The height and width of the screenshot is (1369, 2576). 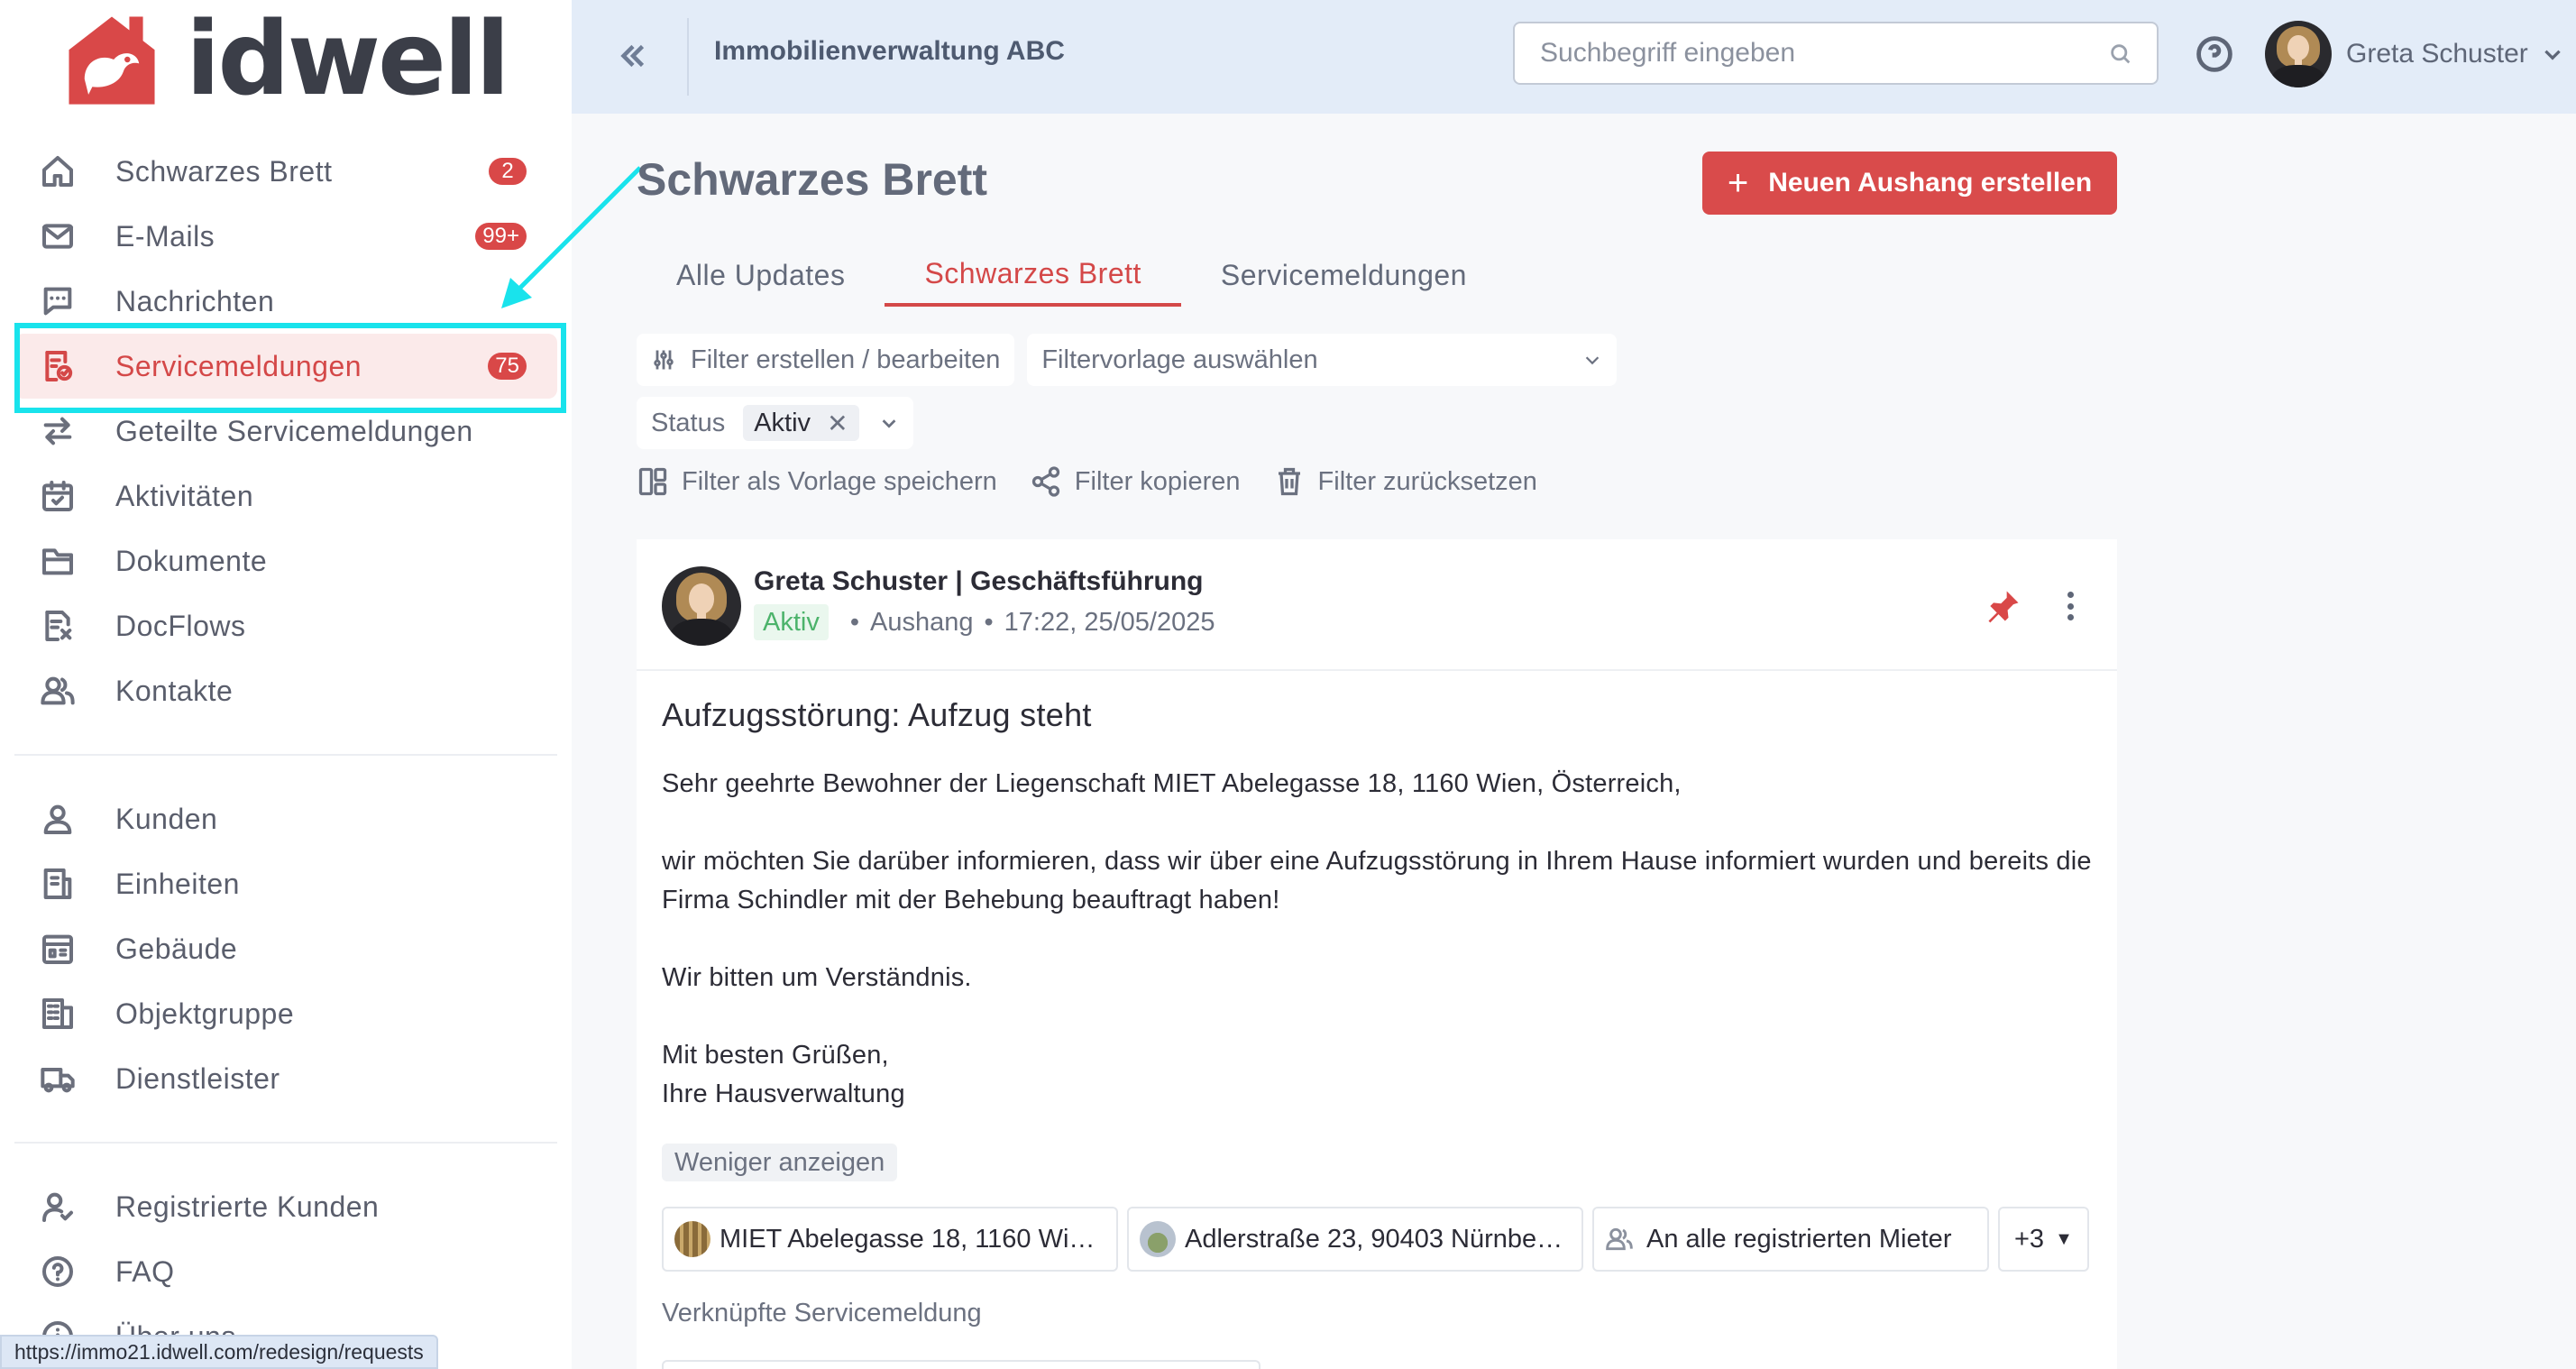 I want to click on sidebar-item-kunden: Kunden, so click(x=285, y=818).